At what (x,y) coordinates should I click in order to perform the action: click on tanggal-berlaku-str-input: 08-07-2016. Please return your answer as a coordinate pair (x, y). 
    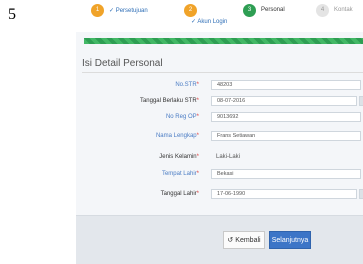
    Looking at the image, I should click on (284, 101).